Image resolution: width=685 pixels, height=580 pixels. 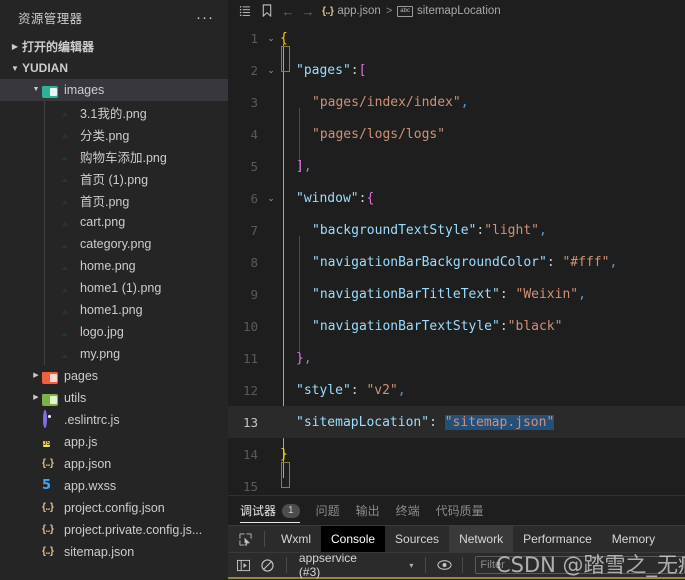 I want to click on code-token: ,, so click(x=613, y=262).